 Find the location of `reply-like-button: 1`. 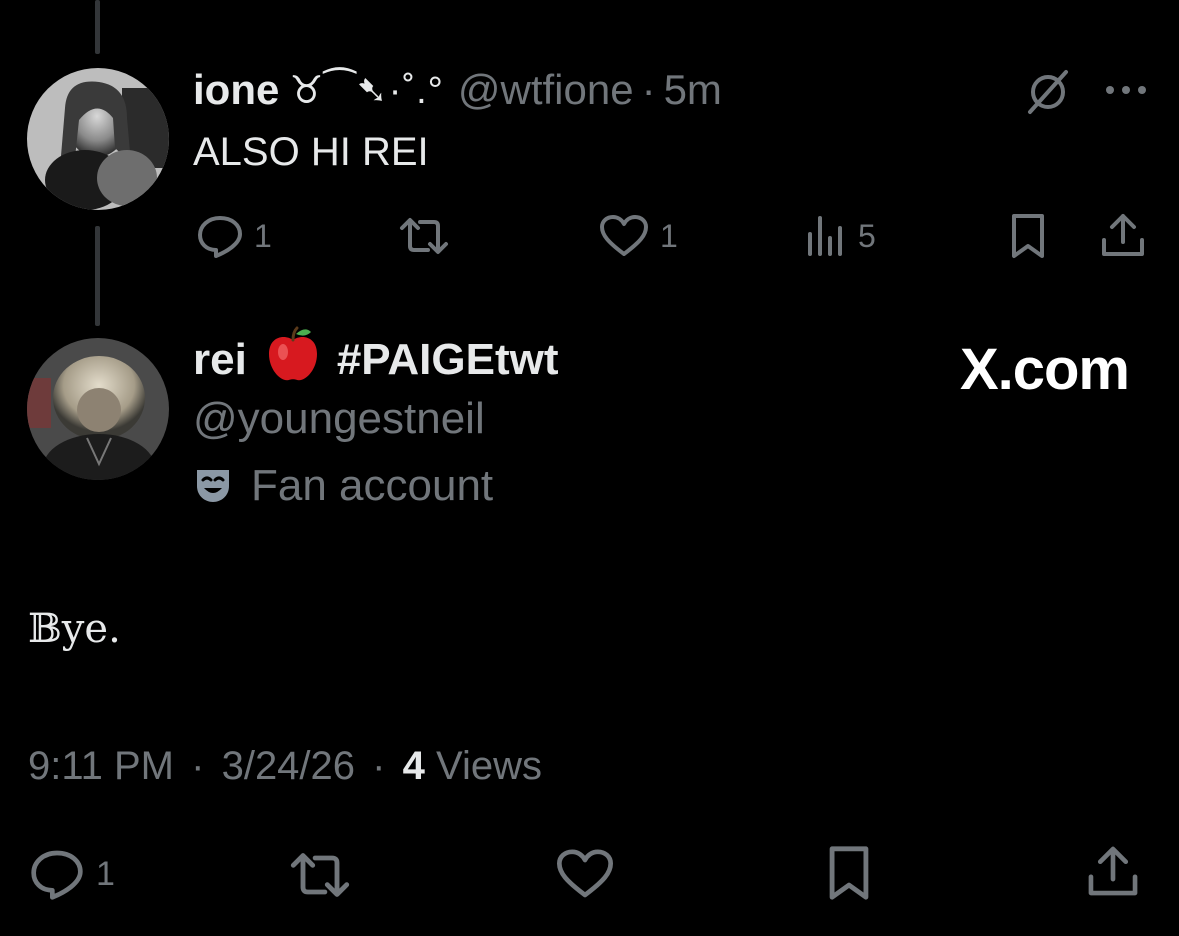

reply-like-button: 1 is located at coordinates (638, 236).